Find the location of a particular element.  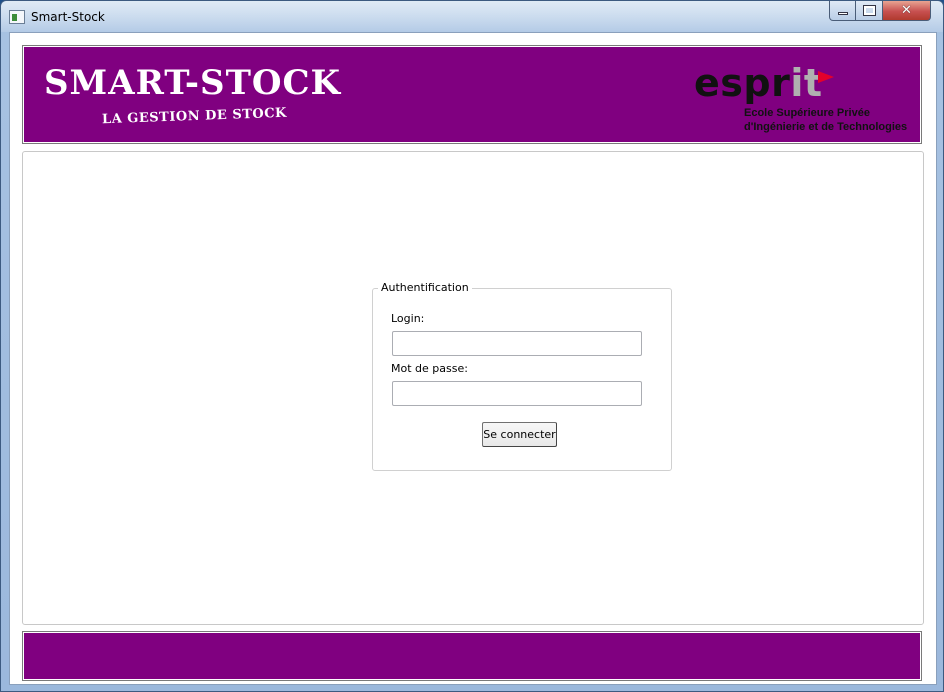

minimize-icon is located at coordinates (842, 13).